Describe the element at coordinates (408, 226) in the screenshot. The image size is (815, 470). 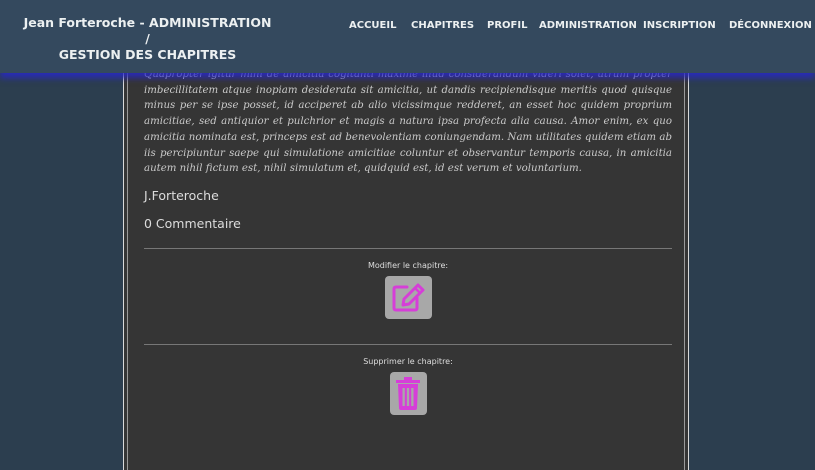
I see `comment-count: 0 Commentaire` at that location.